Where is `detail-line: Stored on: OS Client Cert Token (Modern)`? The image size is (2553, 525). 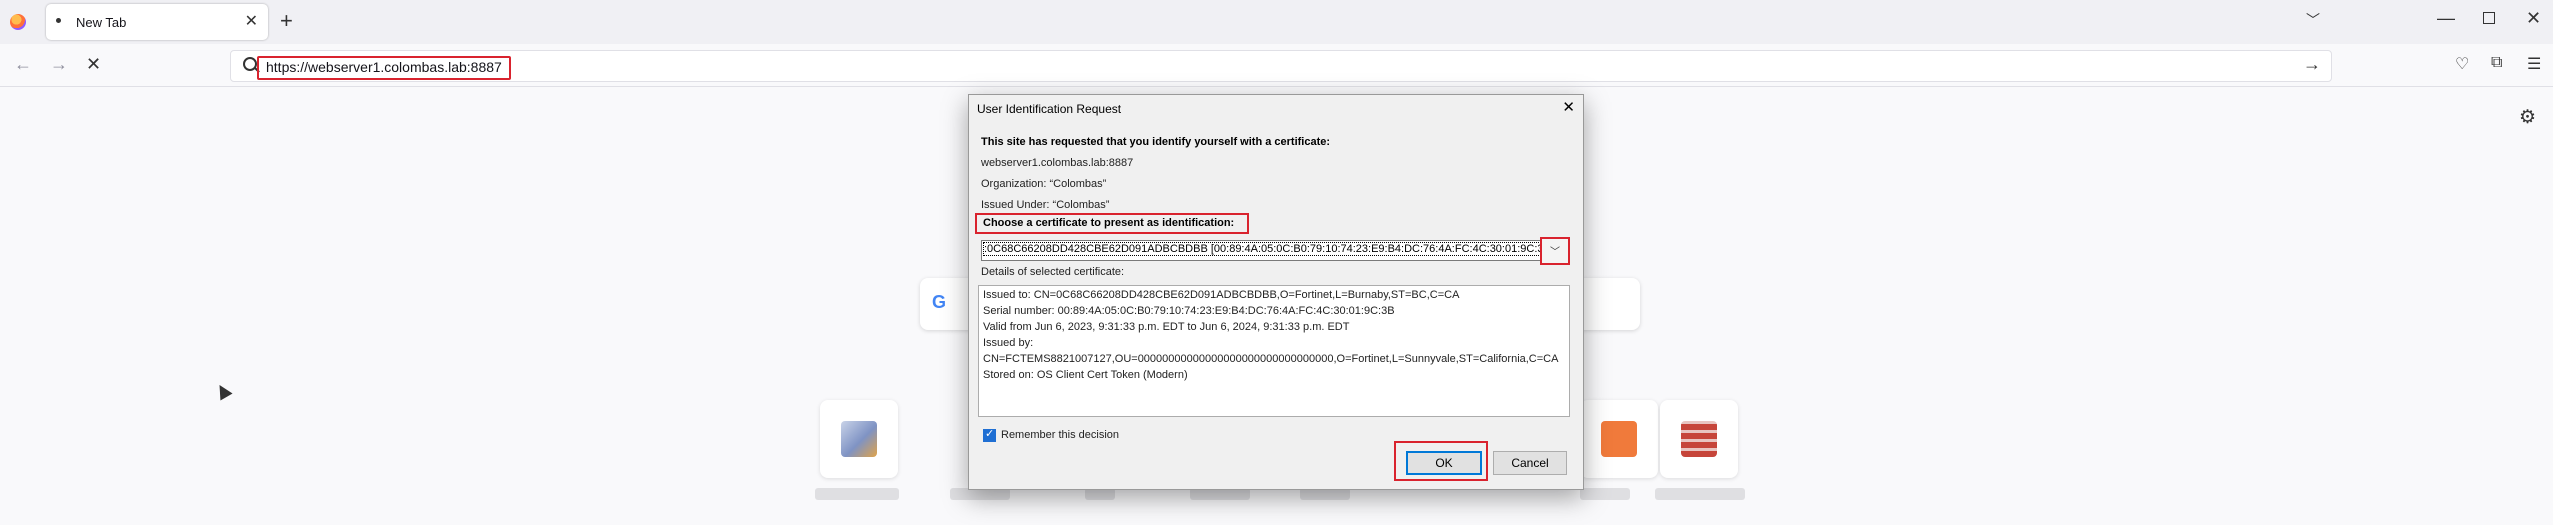 detail-line: Stored on: OS Client Cert Token (Modern) is located at coordinates (1085, 375).